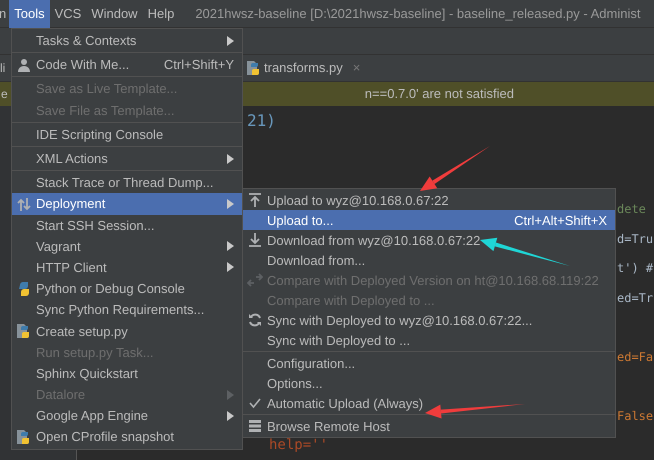 Image resolution: width=654 pixels, height=460 pixels. I want to click on menu-item: Deployment, so click(127, 203).